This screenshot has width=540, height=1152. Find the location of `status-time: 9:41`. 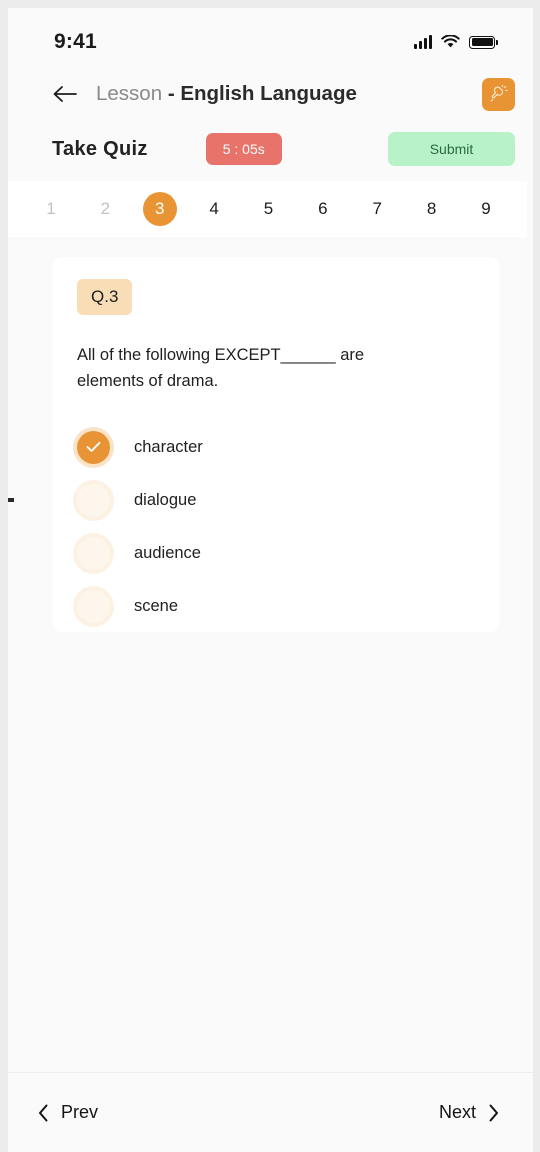

status-time: 9:41 is located at coordinates (75, 41).